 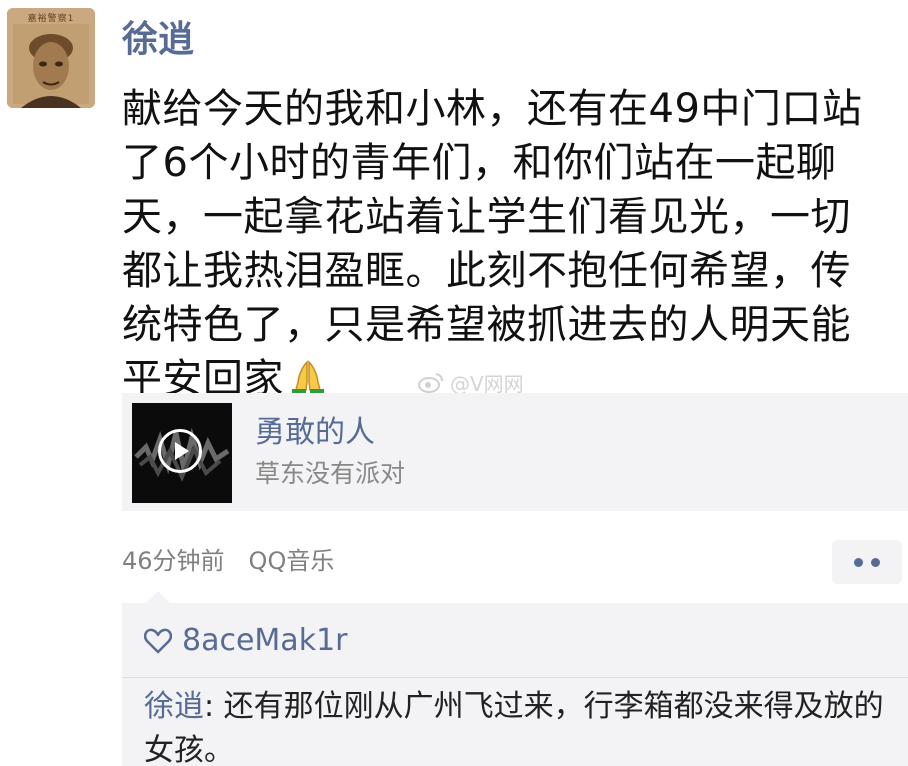 I want to click on comment-item: 徐逍: 还有那位刚从广州飞过来，行李箱都没来得及放的女孩。, so click(x=514, y=725).